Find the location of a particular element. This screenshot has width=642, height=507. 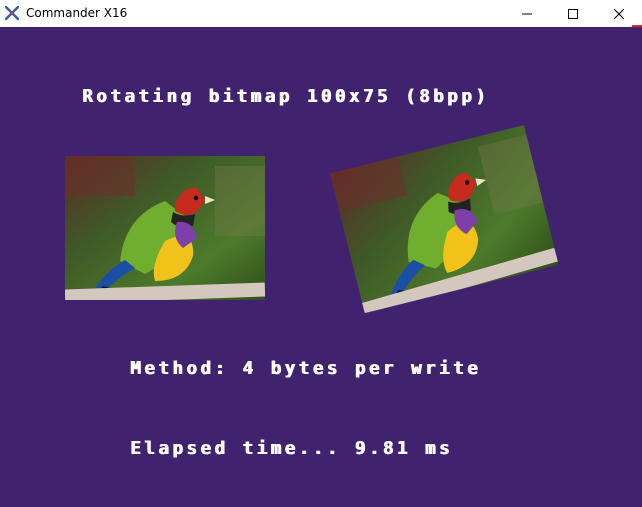

close-icon is located at coordinates (619, 13).